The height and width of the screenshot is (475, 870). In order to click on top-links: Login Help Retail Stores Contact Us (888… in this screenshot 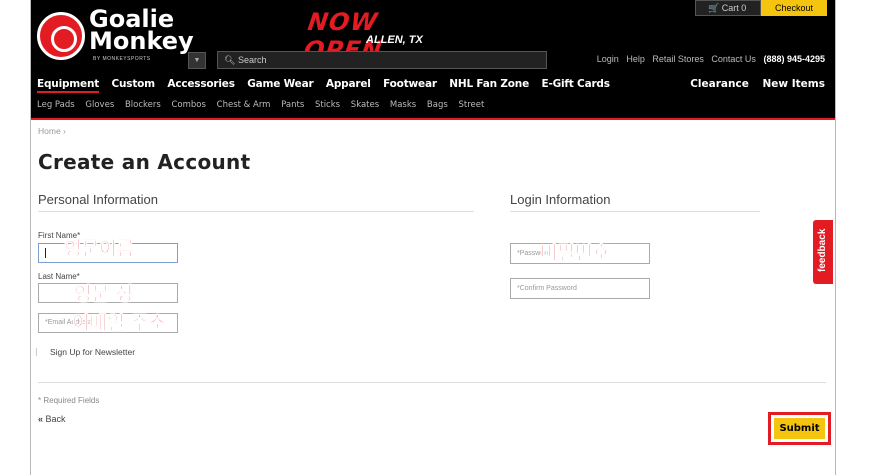, I will do `click(708, 59)`.